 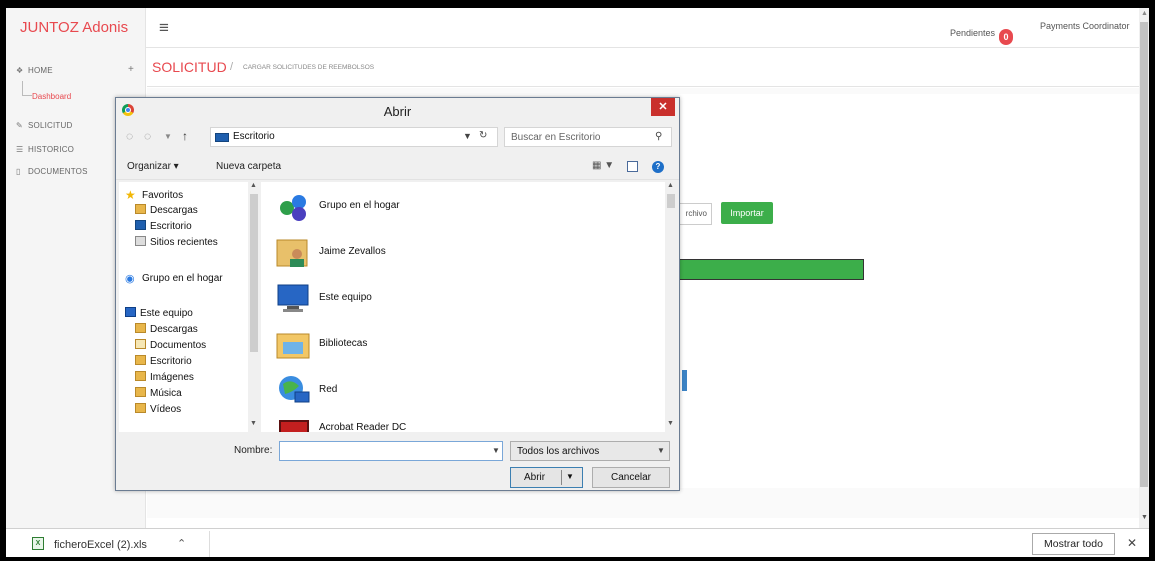 What do you see at coordinates (359, 205) in the screenshot?
I see `file-item-label: Grupo en el hogar` at bounding box center [359, 205].